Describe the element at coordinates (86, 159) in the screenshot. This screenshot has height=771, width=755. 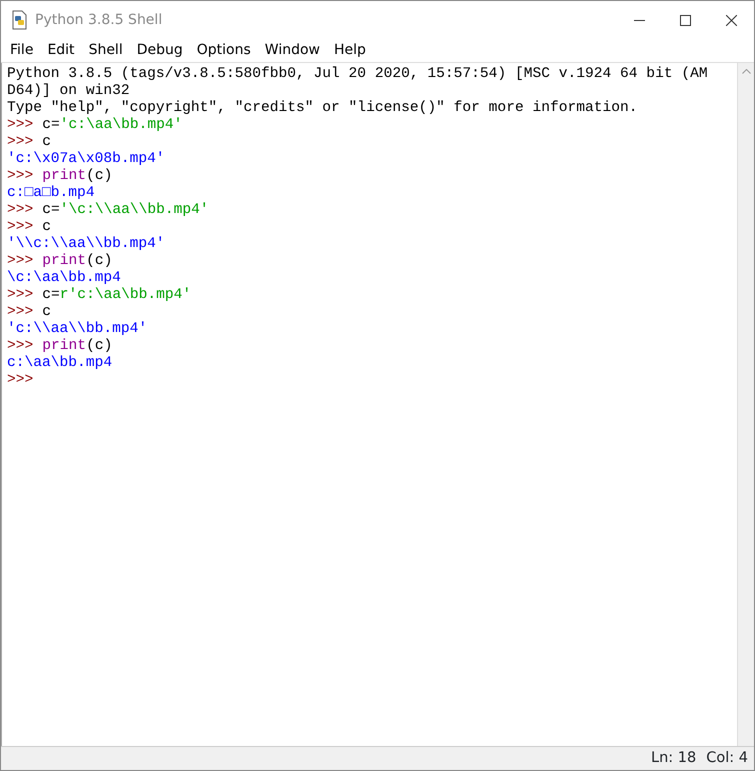
I see `output-text: 'c:\x07a\x08b.mp4'` at that location.